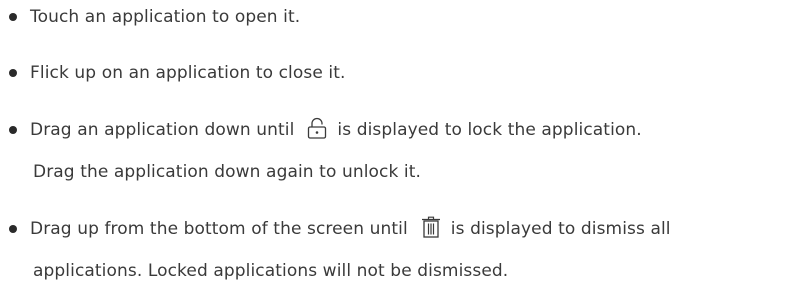  Describe the element at coordinates (431, 227) in the screenshot. I see `trash-icon` at that location.